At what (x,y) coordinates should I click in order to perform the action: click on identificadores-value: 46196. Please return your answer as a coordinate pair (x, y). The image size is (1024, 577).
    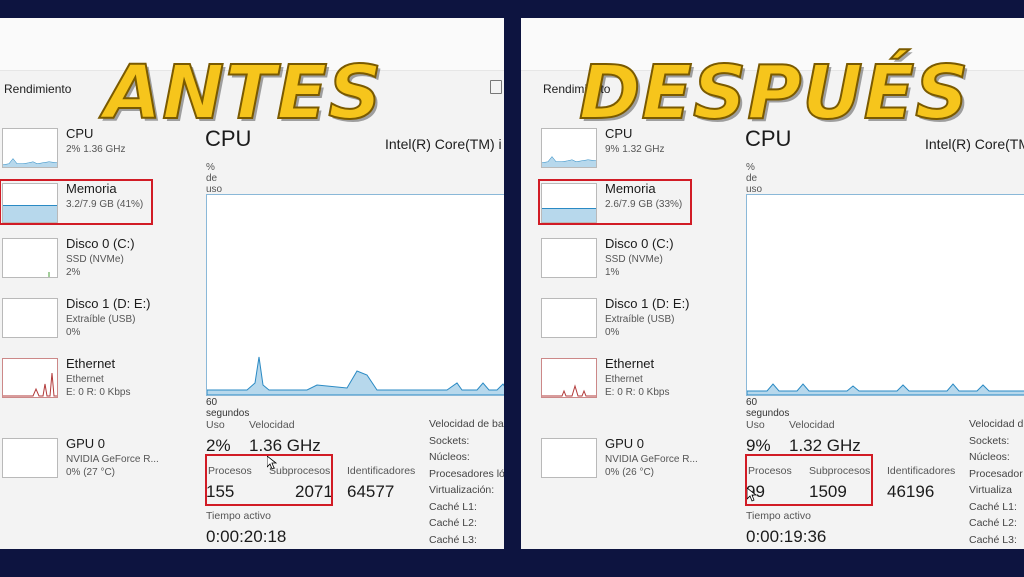
    Looking at the image, I should click on (911, 491).